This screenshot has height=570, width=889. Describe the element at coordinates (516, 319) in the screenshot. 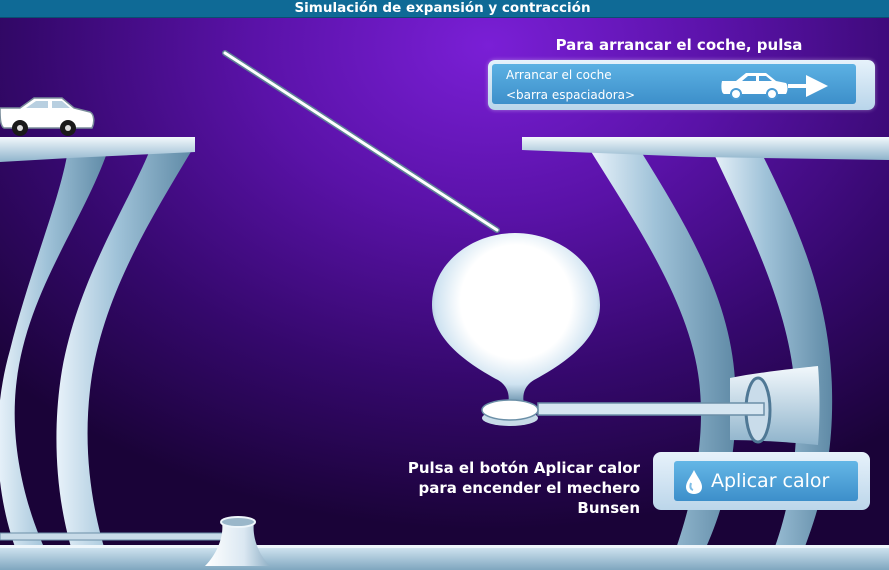

I see `gas-bulb` at that location.